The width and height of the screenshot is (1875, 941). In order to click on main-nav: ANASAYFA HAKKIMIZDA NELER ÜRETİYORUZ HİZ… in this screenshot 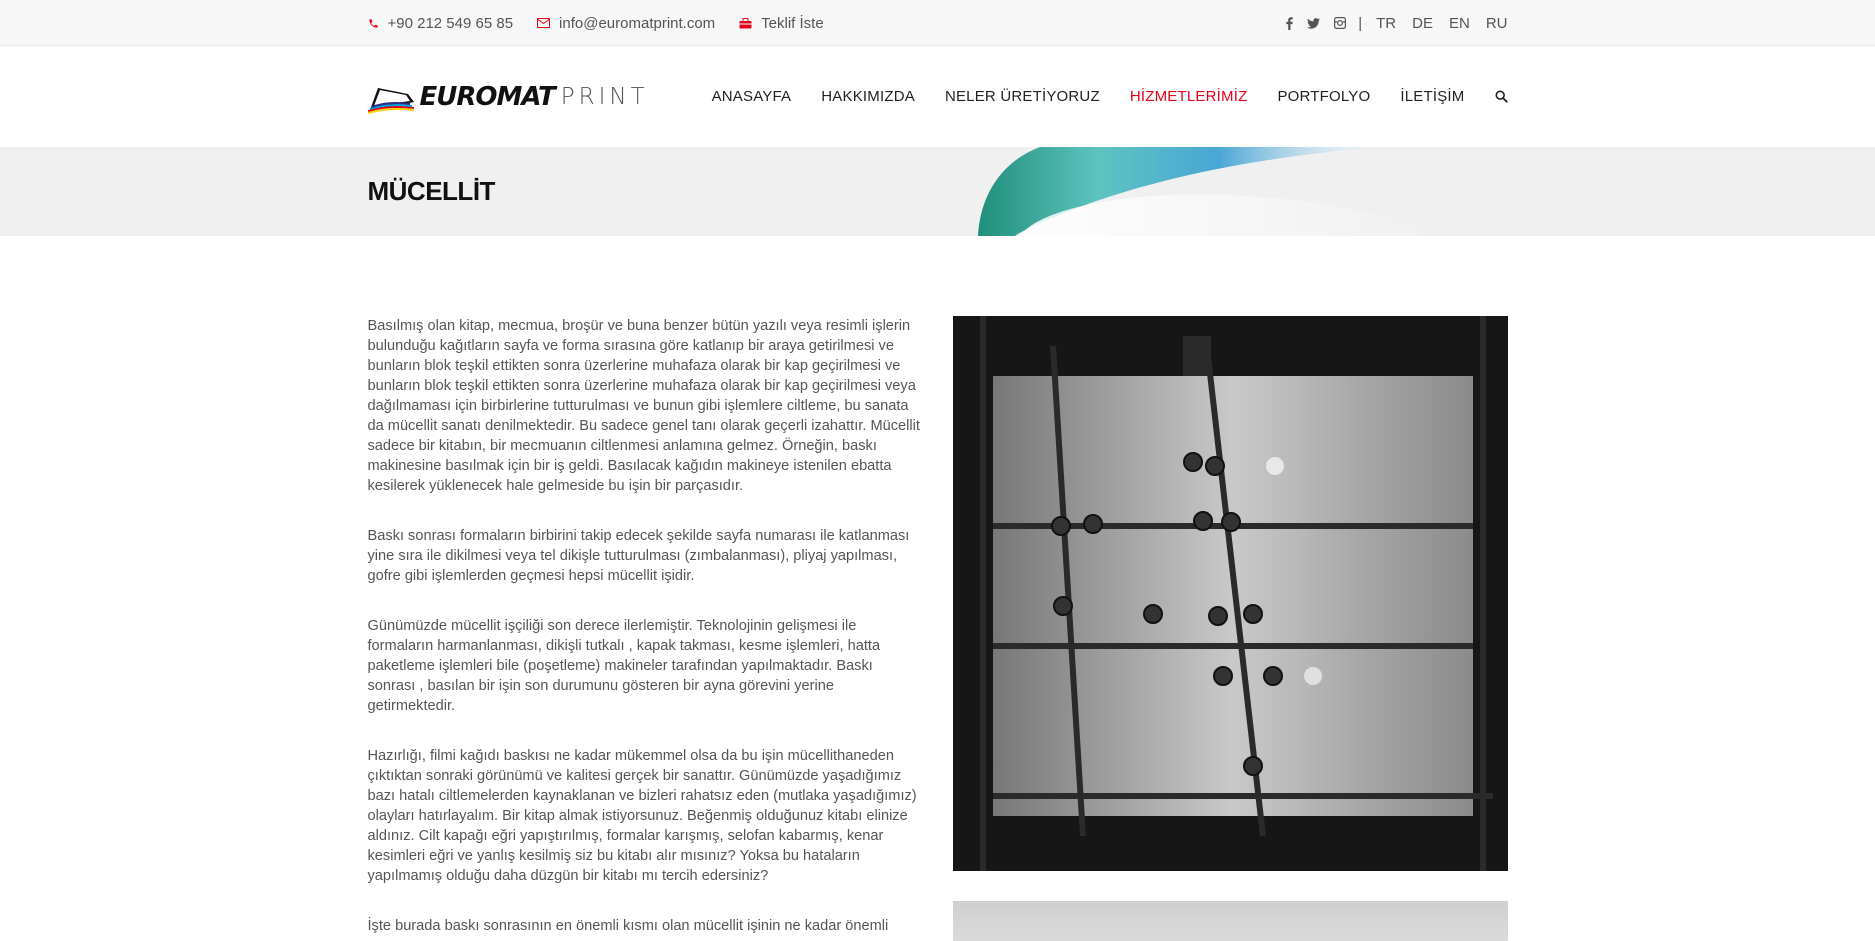, I will do `click(1110, 96)`.